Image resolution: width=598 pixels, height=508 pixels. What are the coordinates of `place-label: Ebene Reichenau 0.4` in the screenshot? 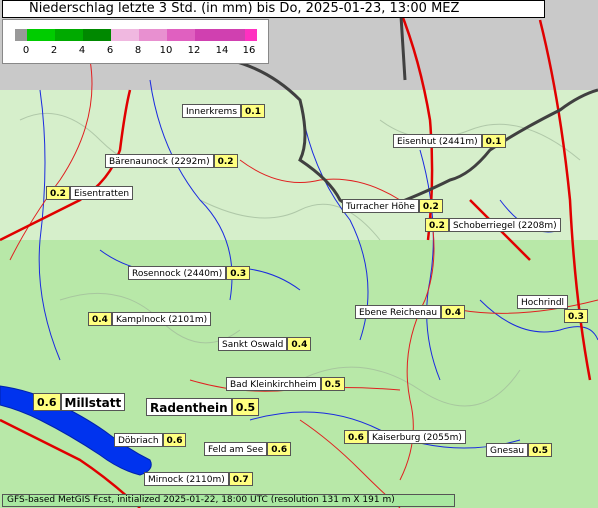 It's located at (410, 312).